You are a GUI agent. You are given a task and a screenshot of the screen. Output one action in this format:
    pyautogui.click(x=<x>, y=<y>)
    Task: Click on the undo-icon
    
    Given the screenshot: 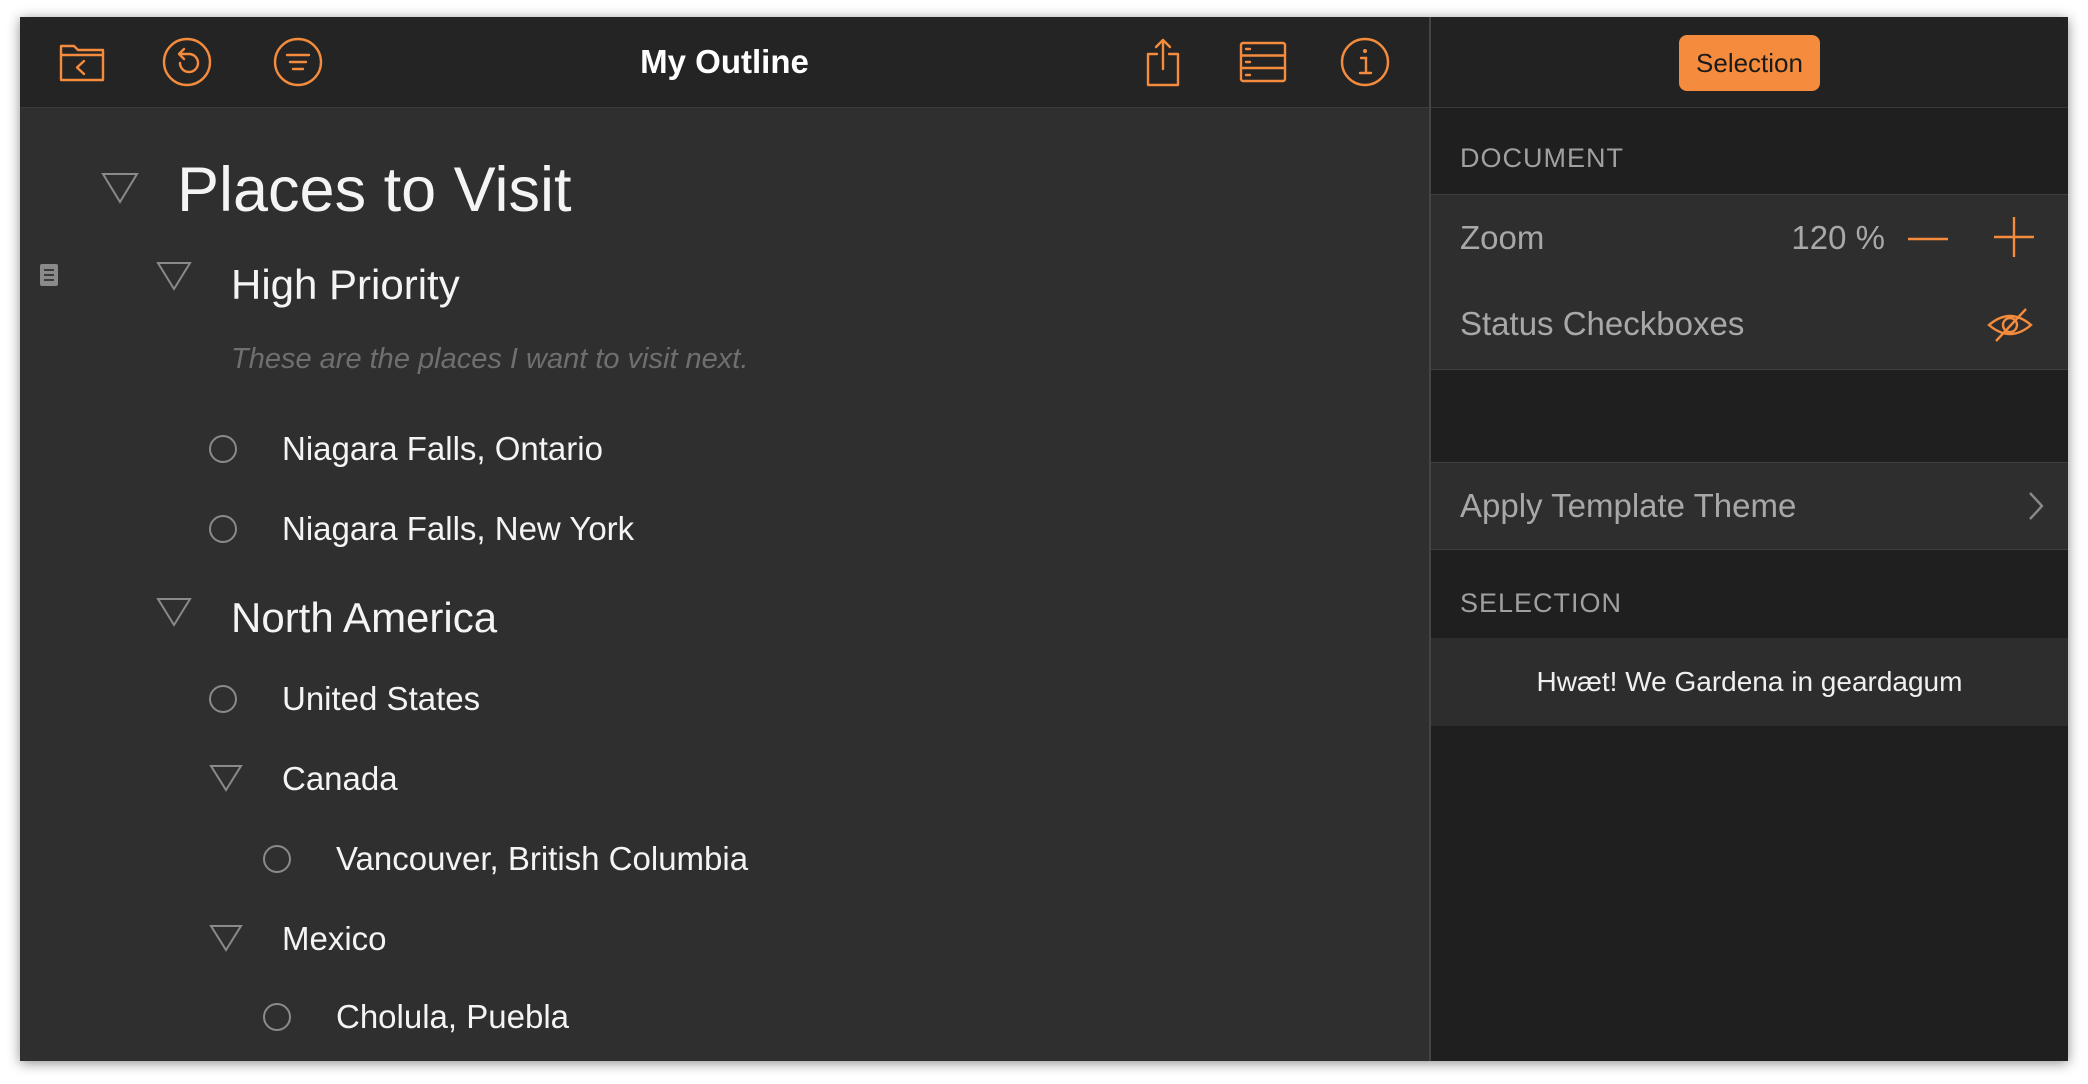 What is the action you would take?
    pyautogui.click(x=187, y=62)
    